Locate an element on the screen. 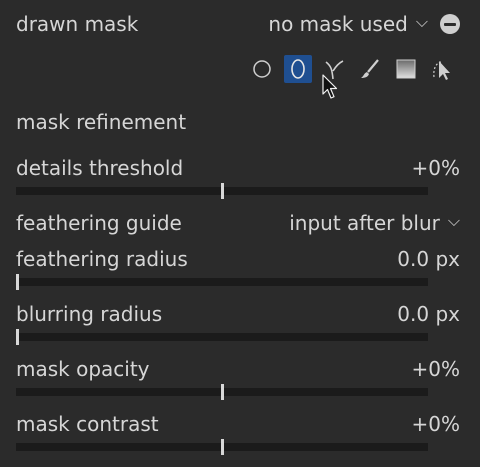 Image resolution: width=480 pixels, height=467 pixels. gradient-icon is located at coordinates (406, 69).